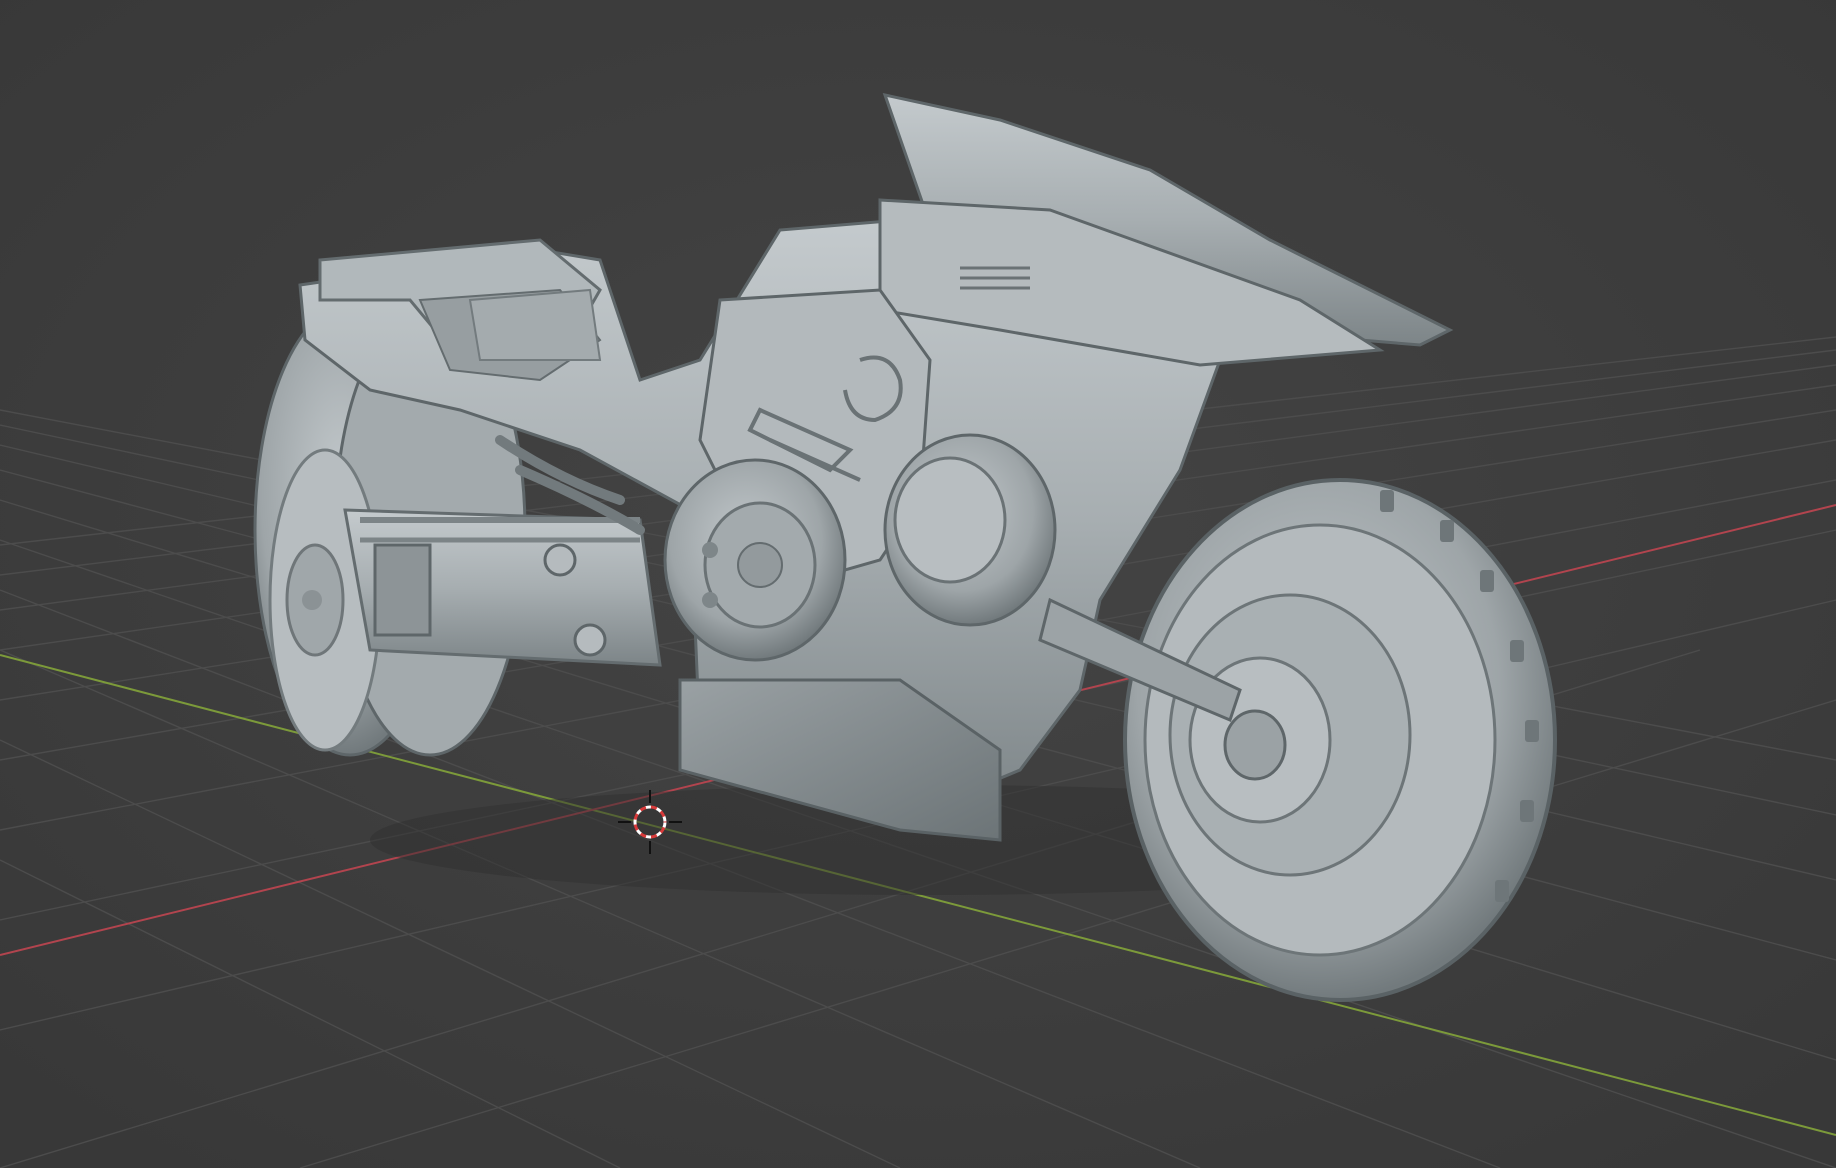 The image size is (1836, 1168). Describe the element at coordinates (755, 560) in the screenshot. I see `engine-cover` at that location.